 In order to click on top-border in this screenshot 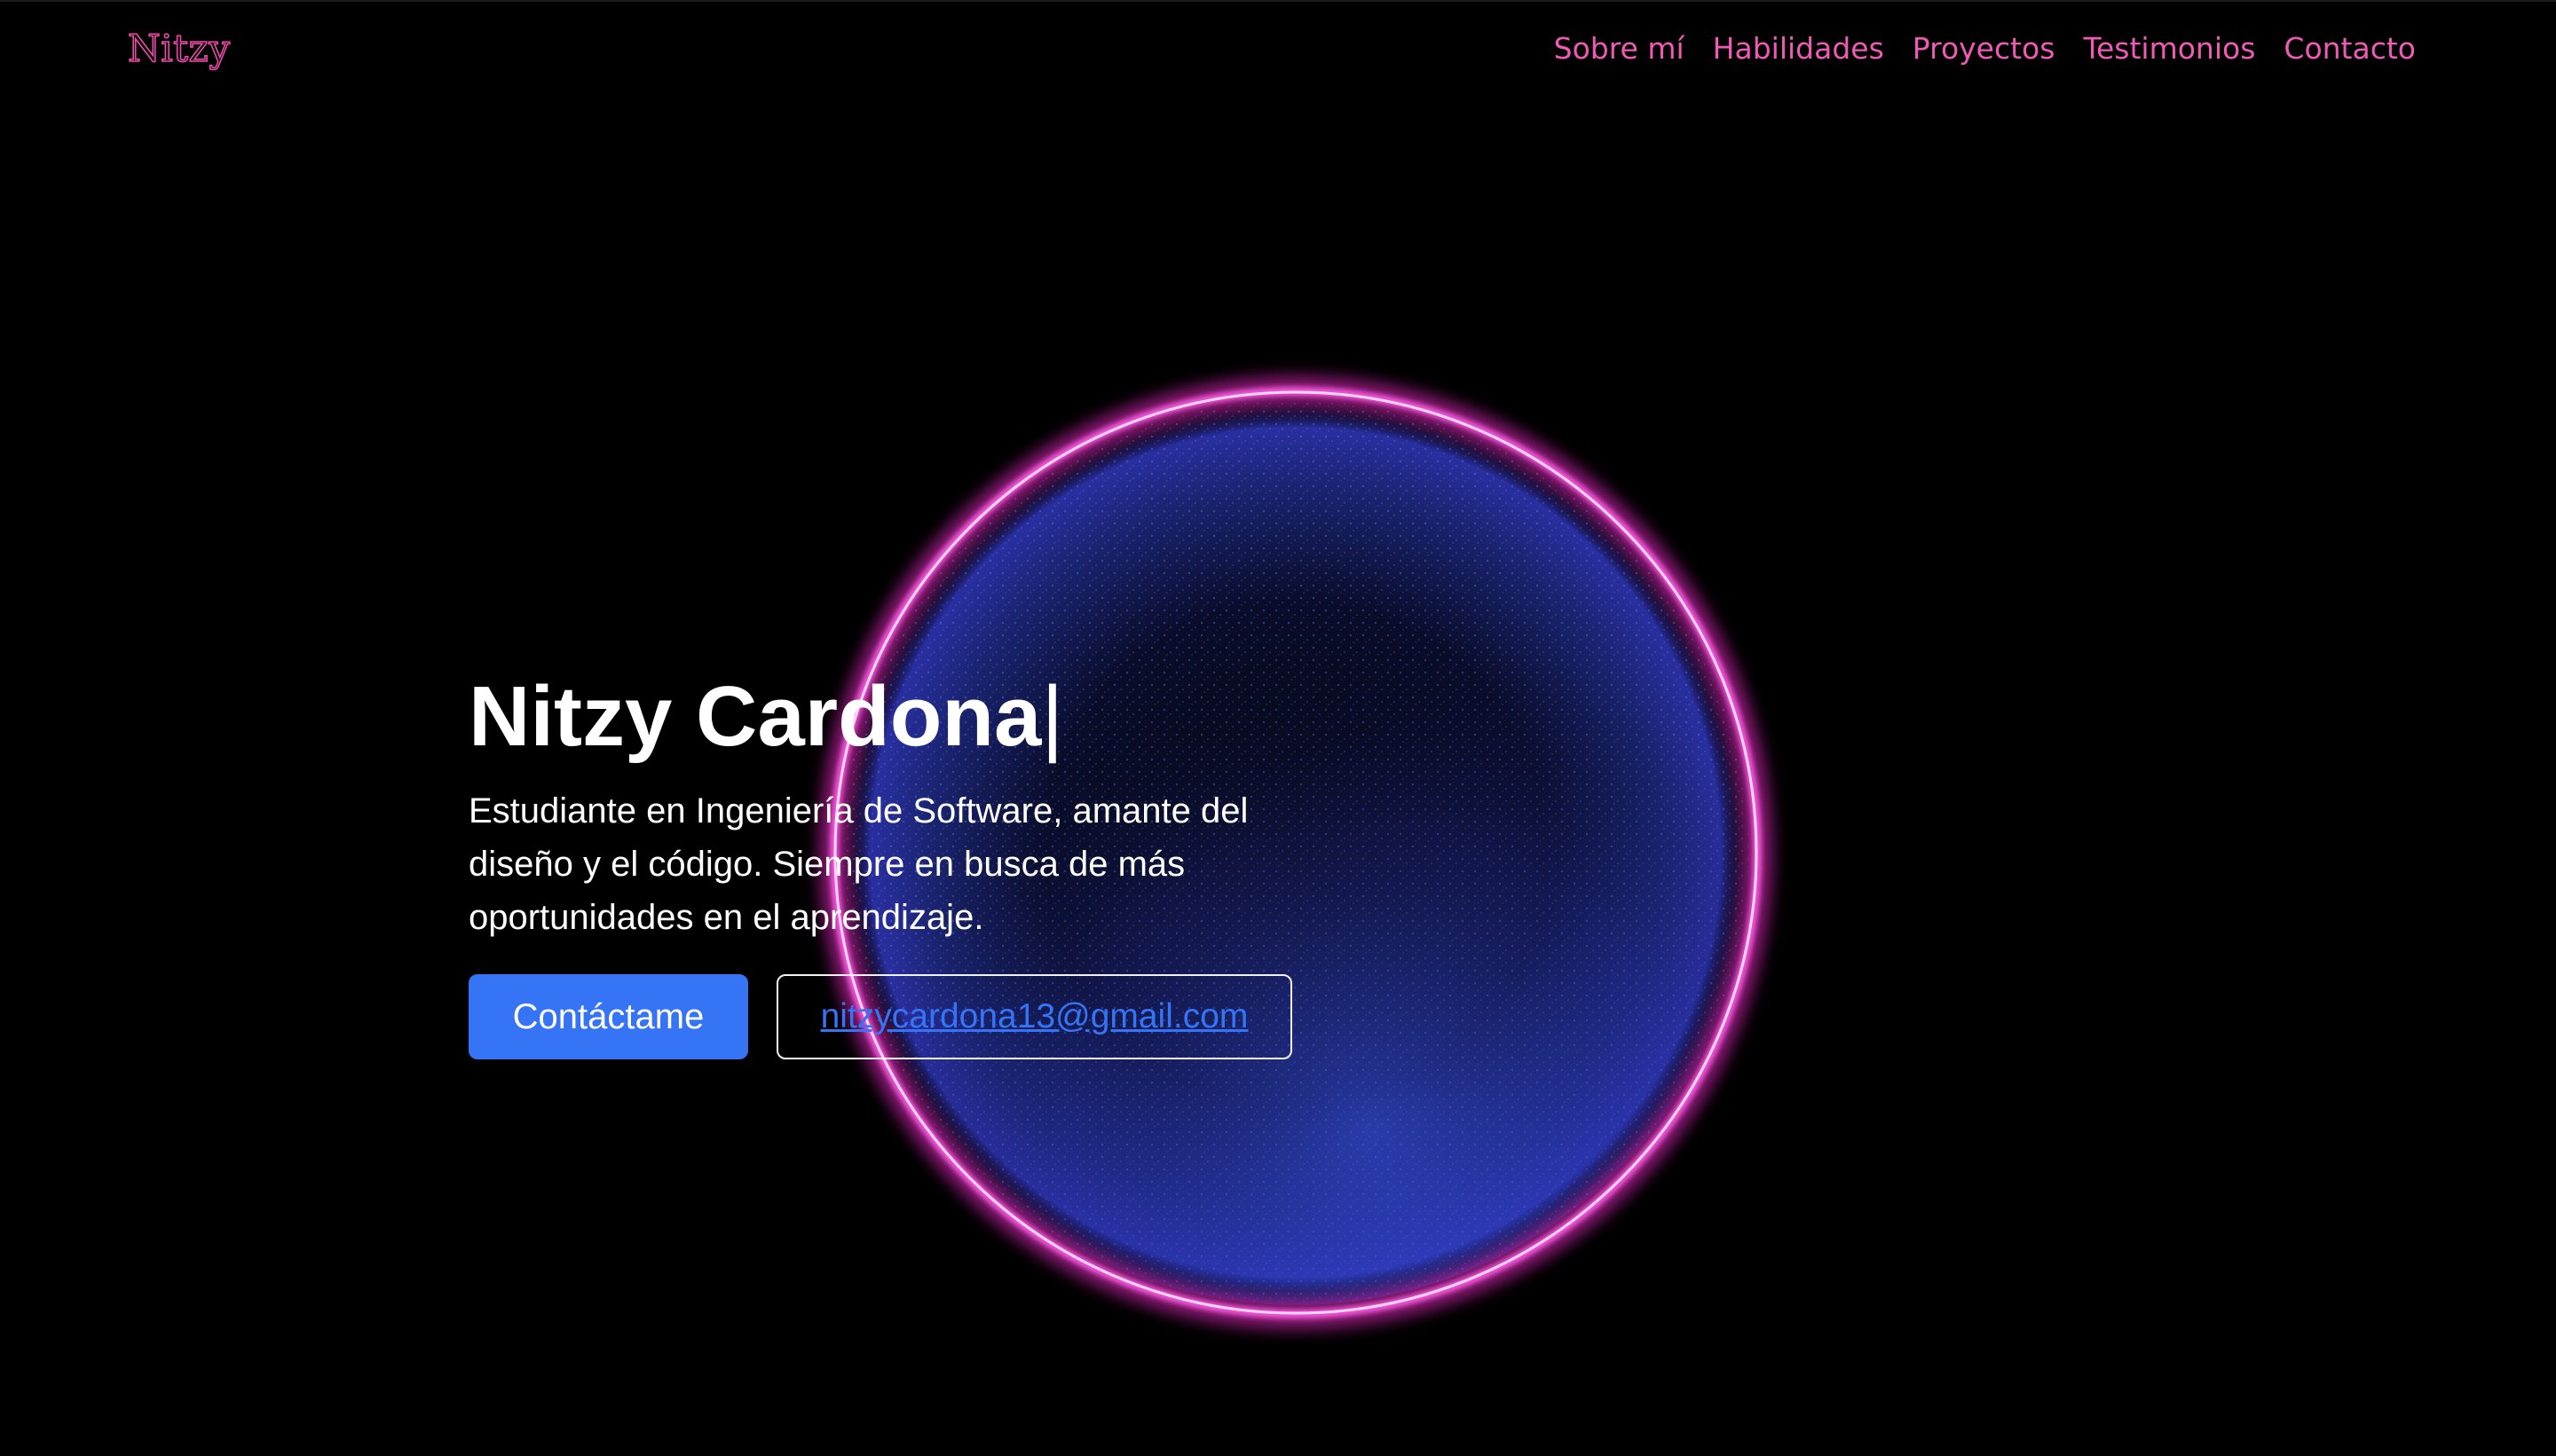, I will do `click(1278, 1)`.